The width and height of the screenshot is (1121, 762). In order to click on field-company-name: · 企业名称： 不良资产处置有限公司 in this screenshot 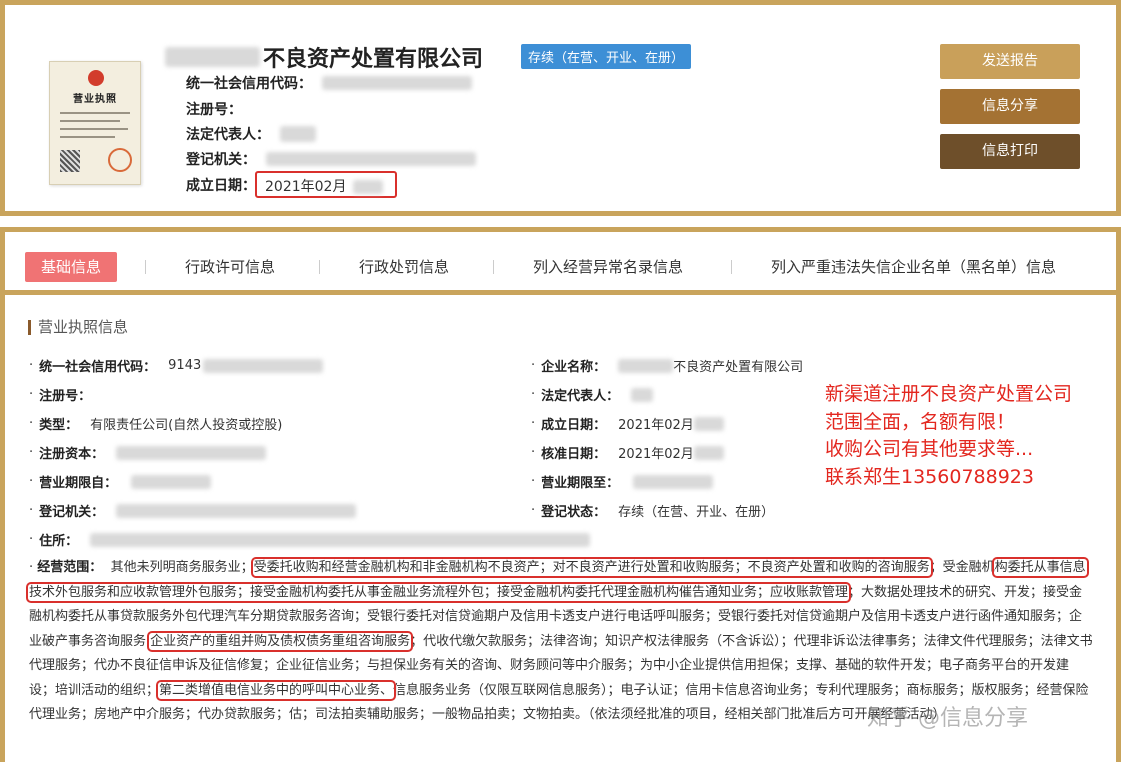, I will do `click(667, 366)`.